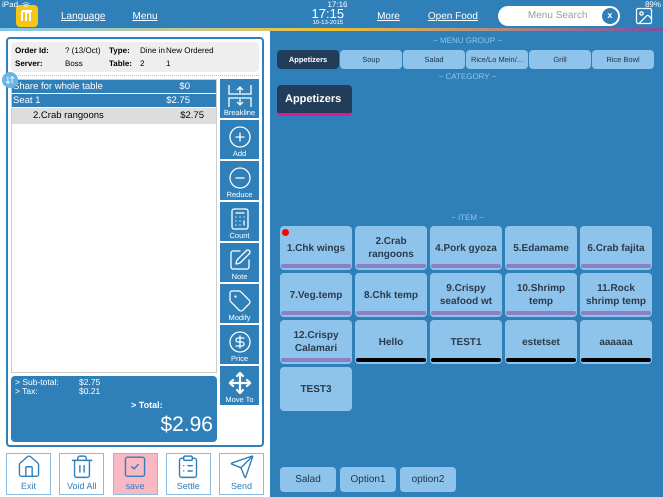 The width and height of the screenshot is (663, 497). Describe the element at coordinates (466, 342) in the screenshot. I see `menu-item-button: TEST1` at that location.